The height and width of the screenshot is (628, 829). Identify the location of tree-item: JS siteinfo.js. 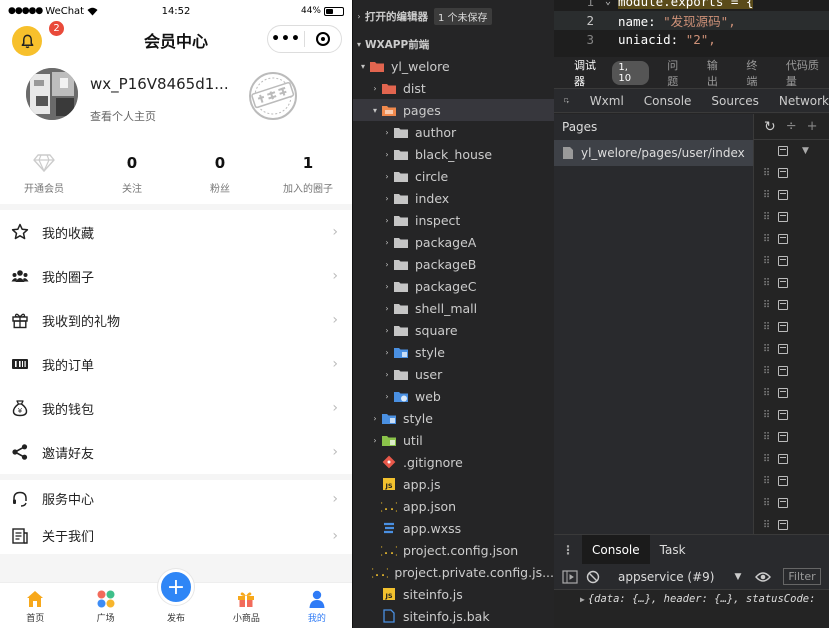
(453, 594).